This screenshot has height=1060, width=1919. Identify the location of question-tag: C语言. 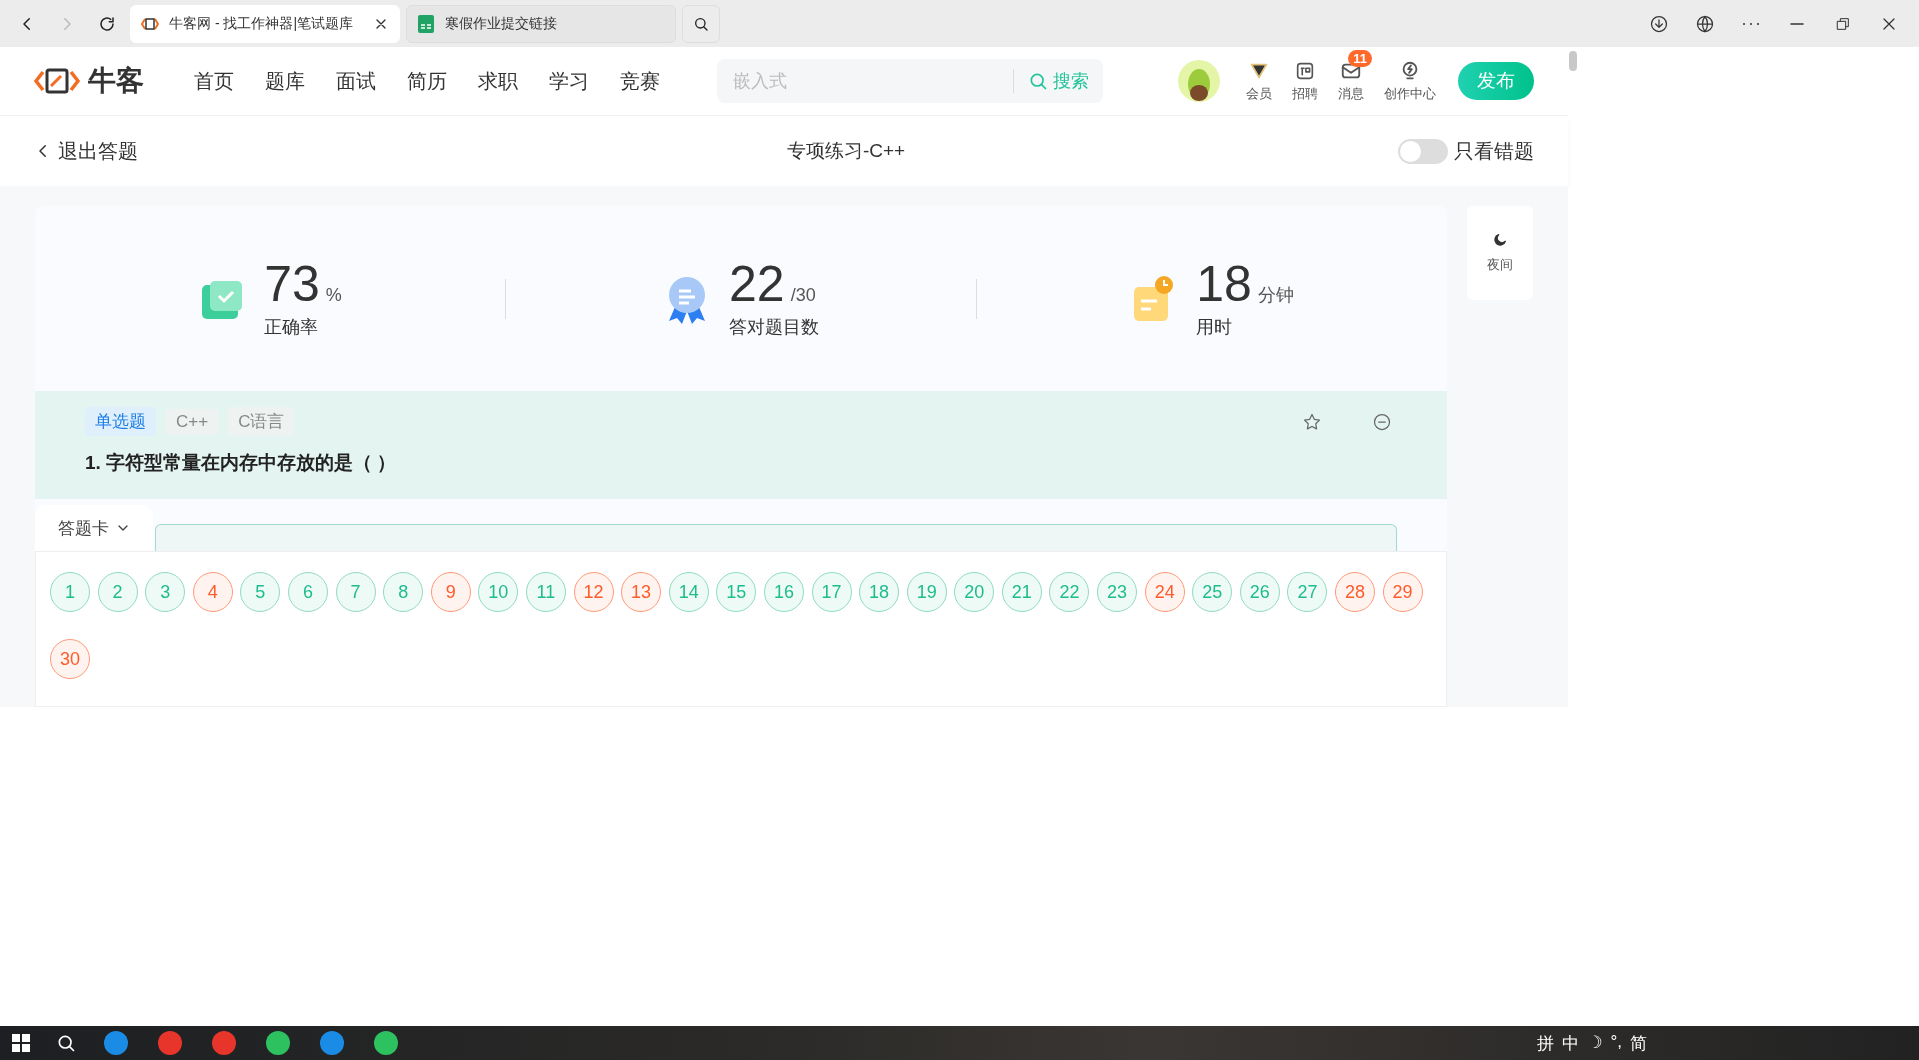
(261, 421).